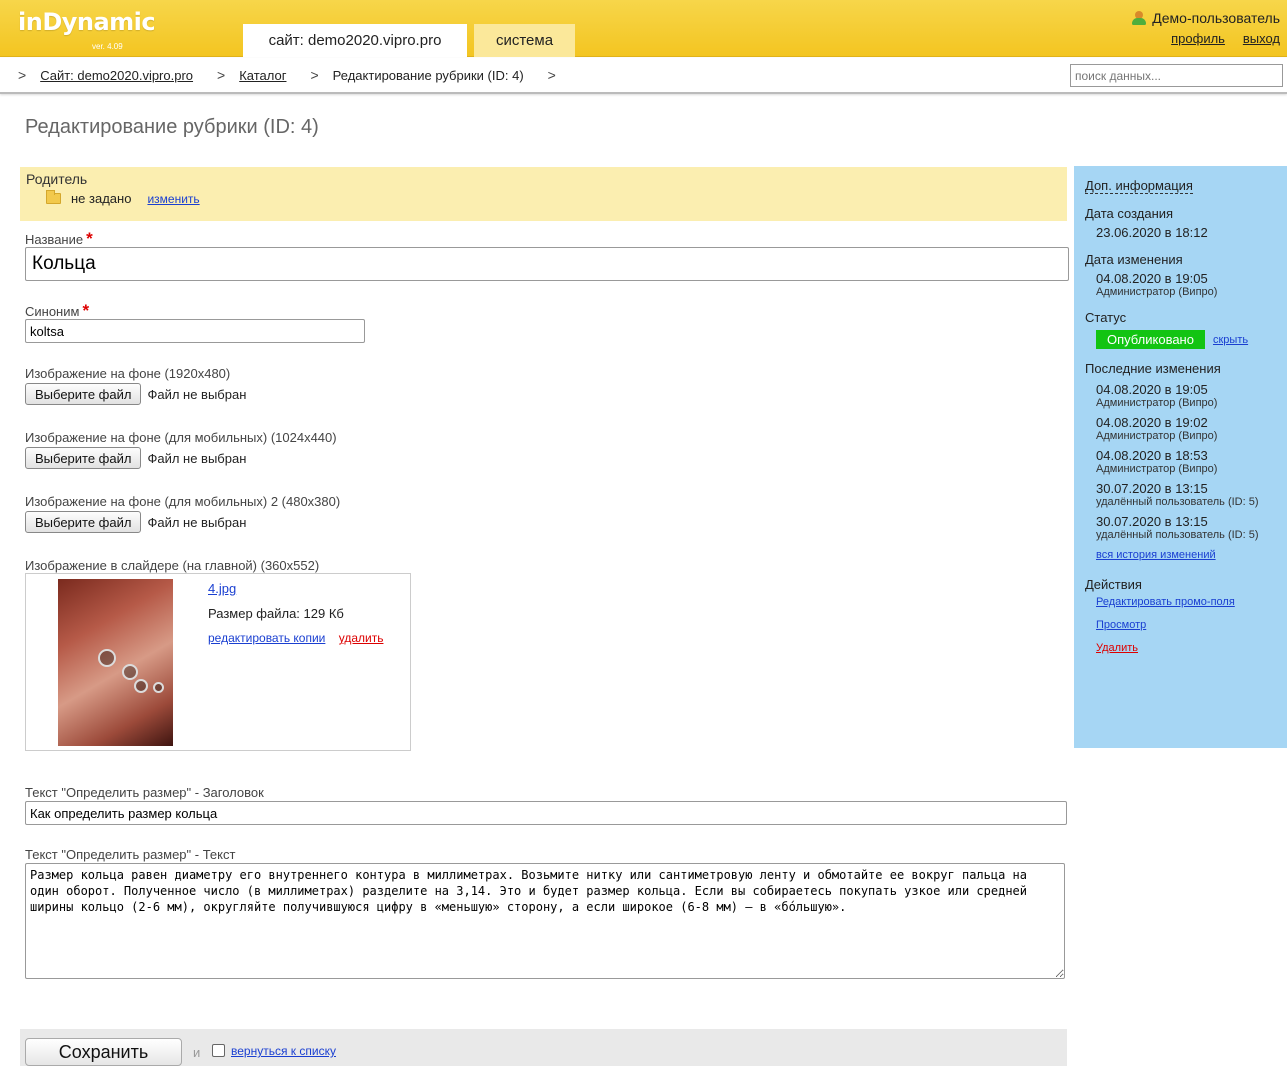 This screenshot has width=1287, height=1066. What do you see at coordinates (276, 613) in the screenshot?
I see `image-file-size: Размер файла: 129 Кб` at bounding box center [276, 613].